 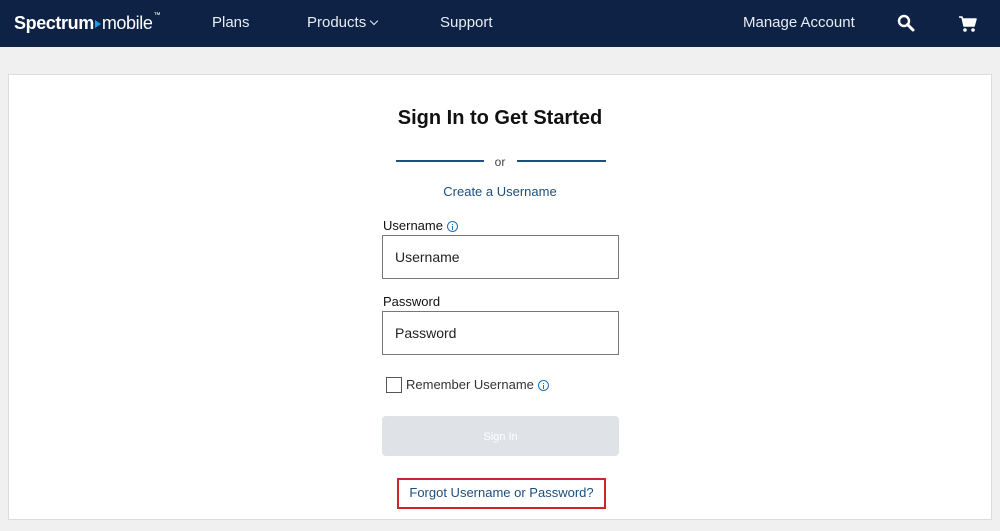 I want to click on page-title: Sign In to Get Started, so click(x=500, y=118).